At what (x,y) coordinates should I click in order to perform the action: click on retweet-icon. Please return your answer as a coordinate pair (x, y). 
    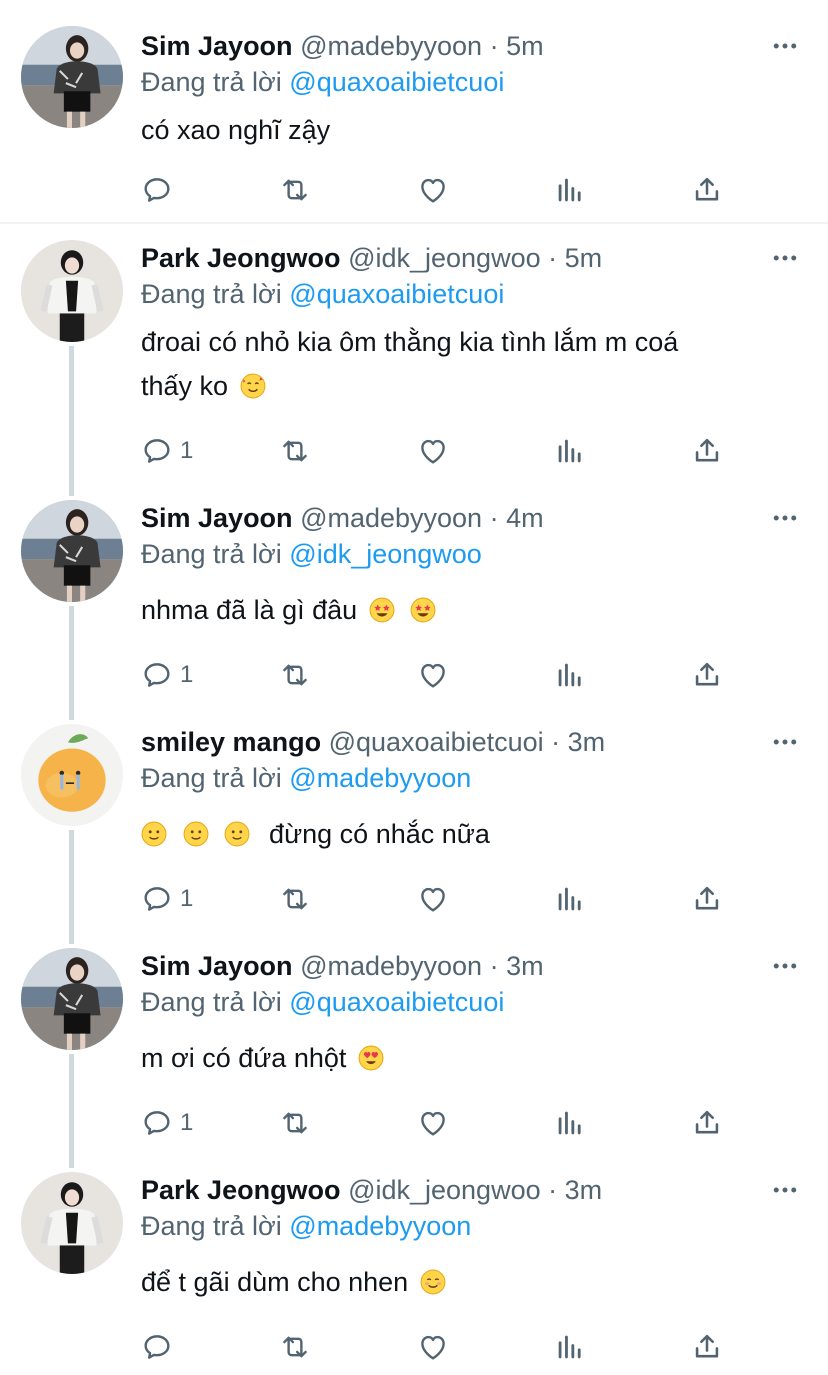
    Looking at the image, I should click on (295, 1123).